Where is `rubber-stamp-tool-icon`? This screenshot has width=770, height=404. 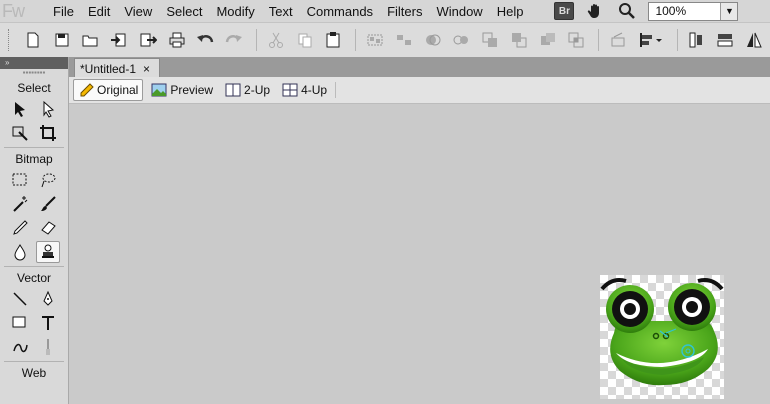
rubber-stamp-tool-icon is located at coordinates (48, 252).